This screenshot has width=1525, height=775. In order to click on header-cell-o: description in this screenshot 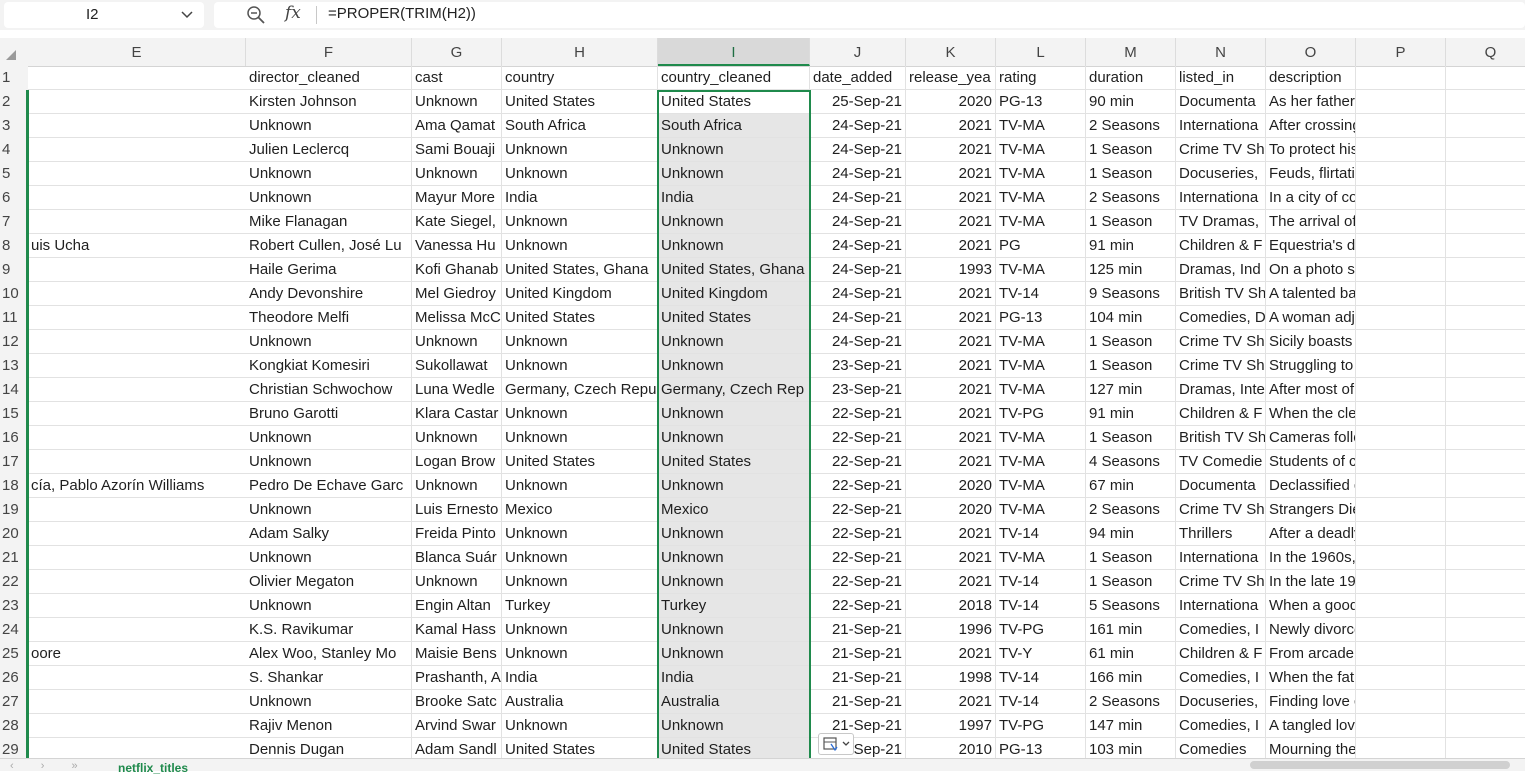, I will do `click(1311, 78)`.